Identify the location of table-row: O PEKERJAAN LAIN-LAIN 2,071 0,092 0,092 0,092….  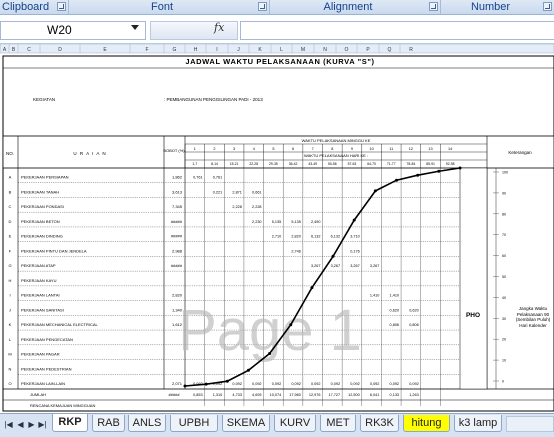
(234, 385).